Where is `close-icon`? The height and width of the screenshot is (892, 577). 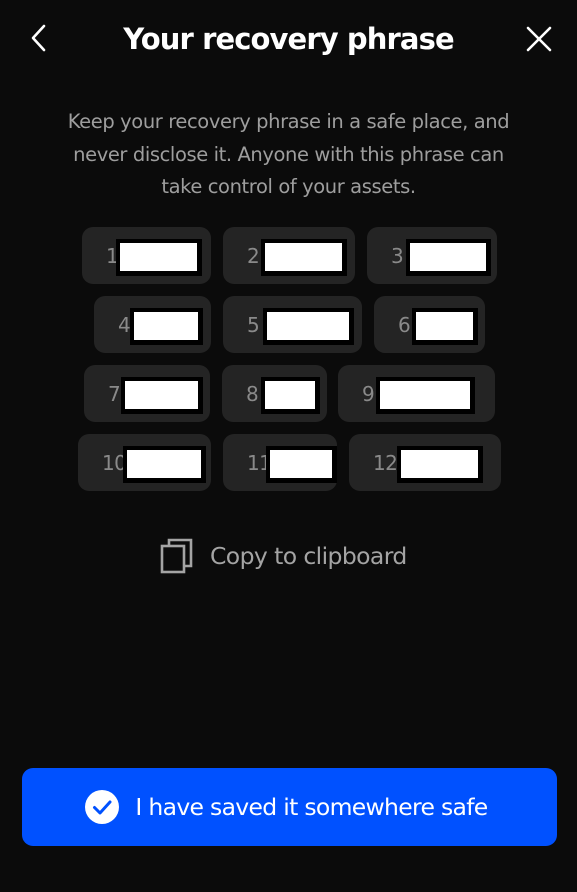 close-icon is located at coordinates (539, 39).